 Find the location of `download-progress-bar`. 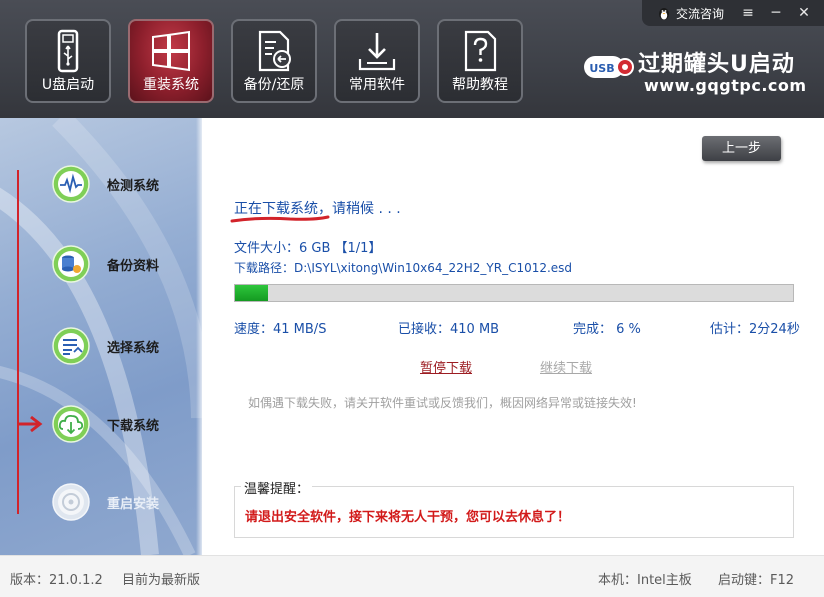

download-progress-bar is located at coordinates (514, 293).